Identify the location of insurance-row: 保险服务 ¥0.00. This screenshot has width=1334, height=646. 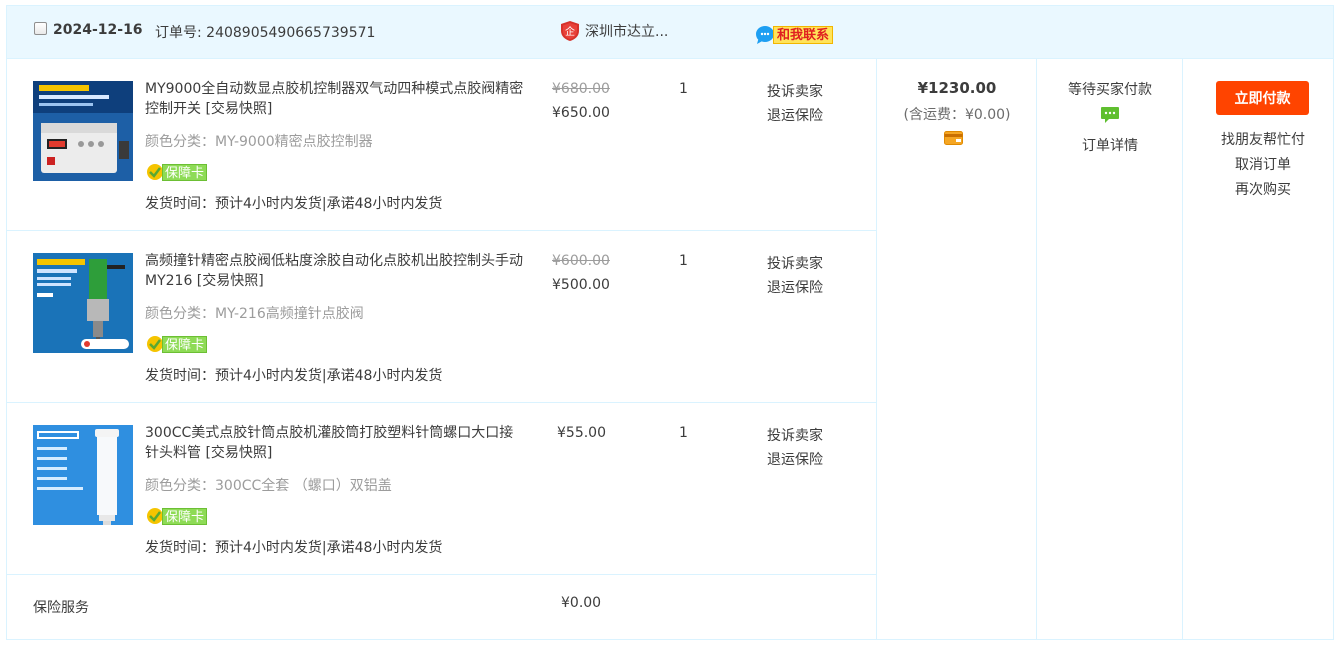
(441, 607).